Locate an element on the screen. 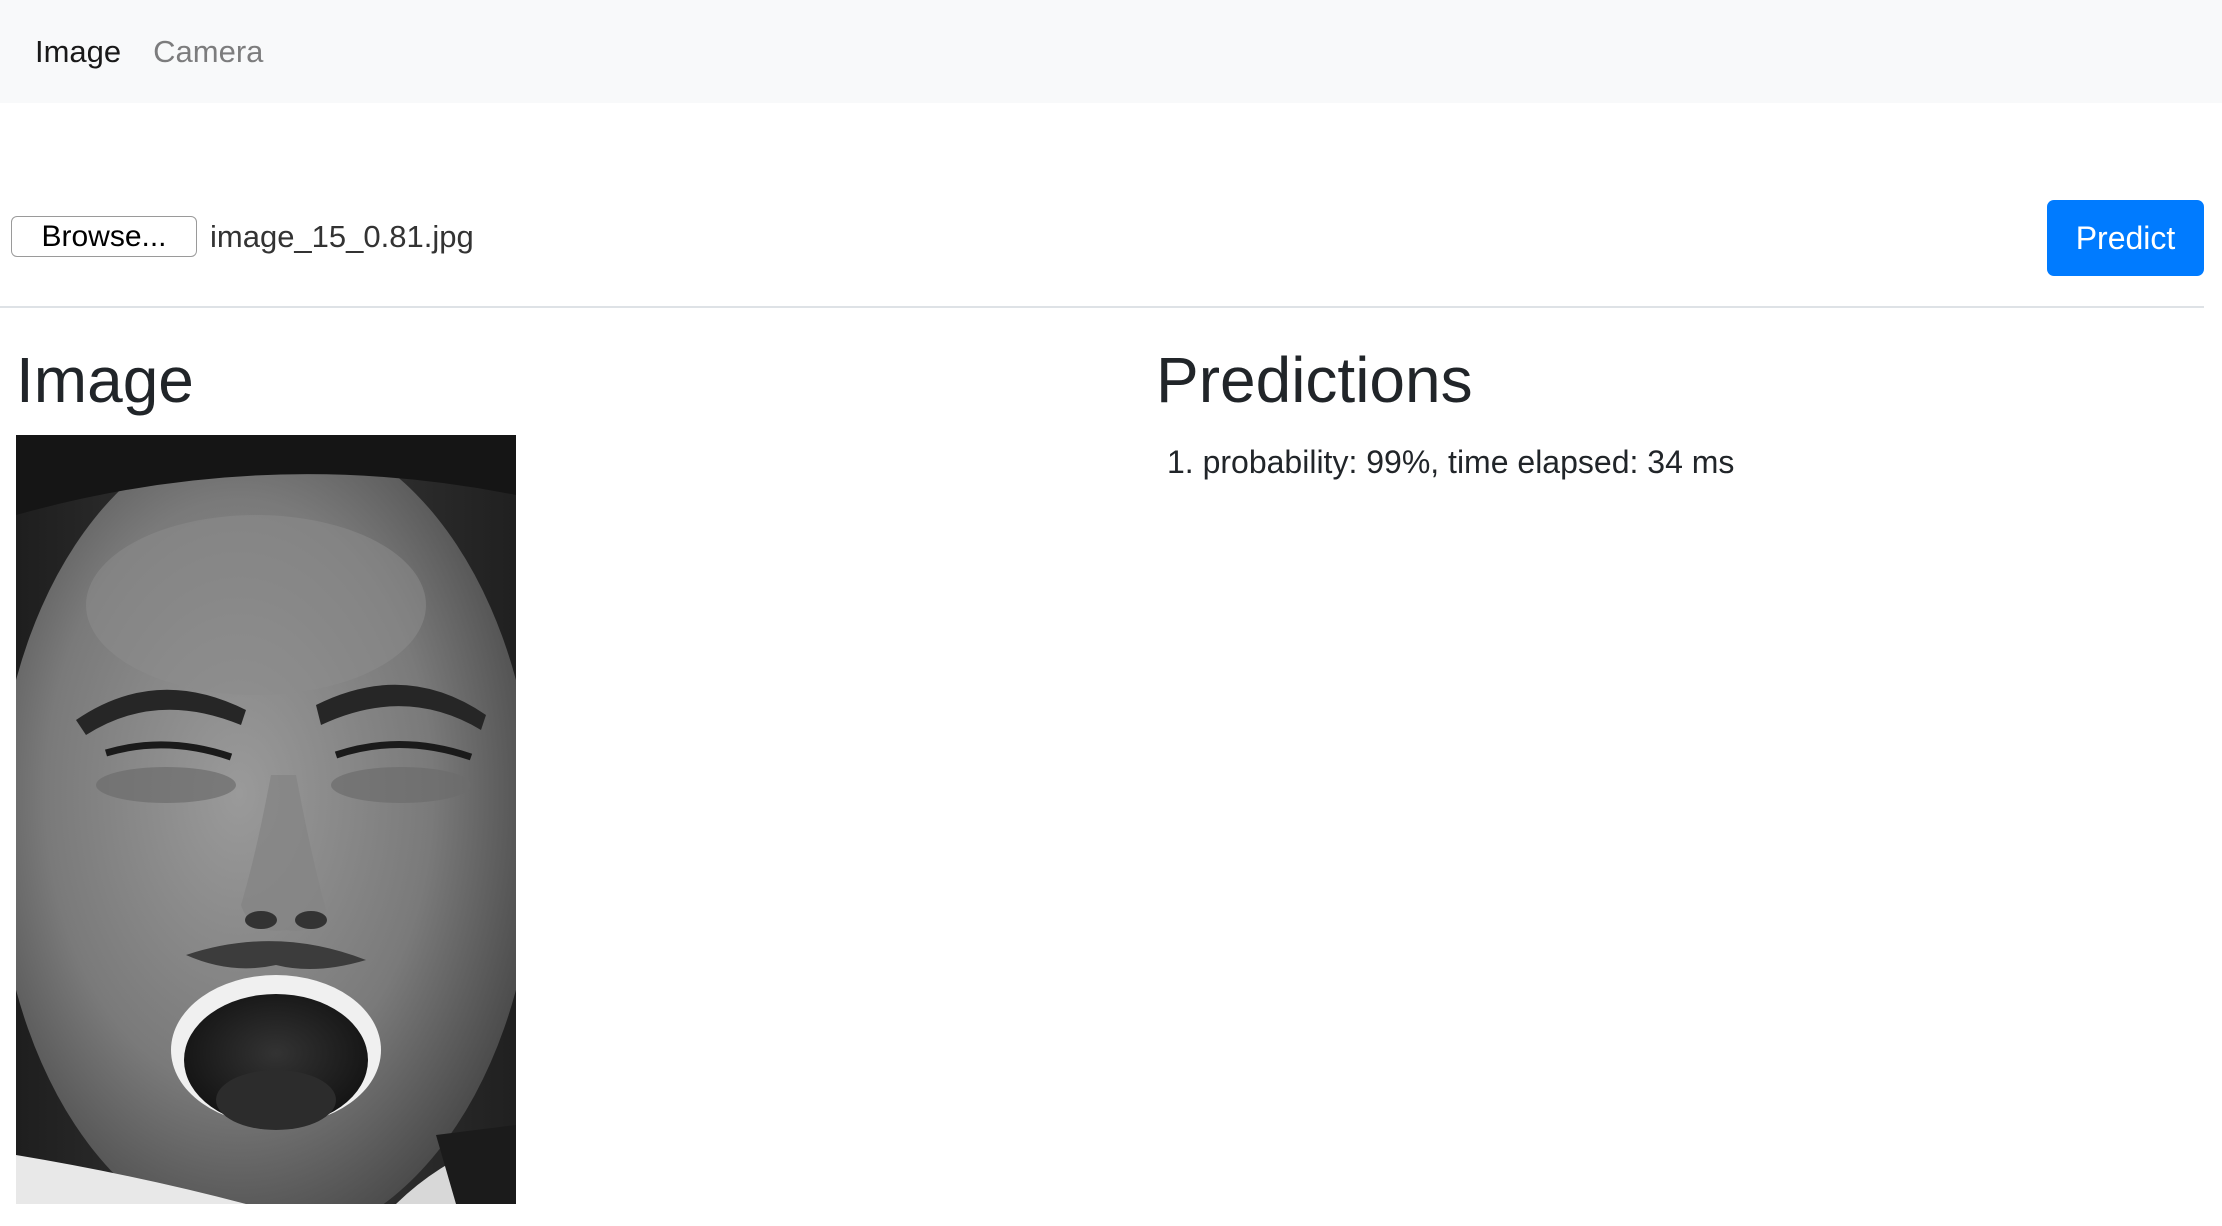 This screenshot has width=2222, height=1226. image-section-title: Image is located at coordinates (105, 380).